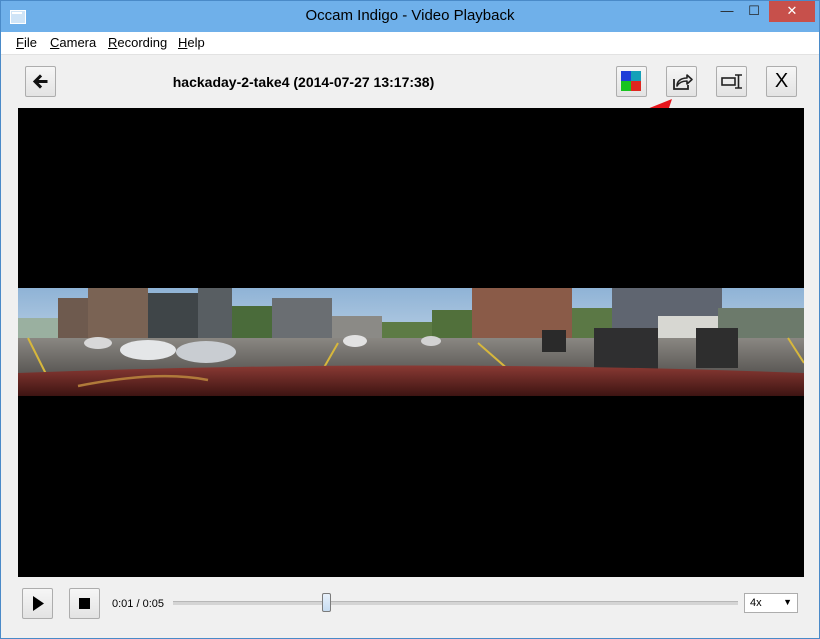 The height and width of the screenshot is (639, 820). I want to click on text-cursor-button, so click(731, 81).